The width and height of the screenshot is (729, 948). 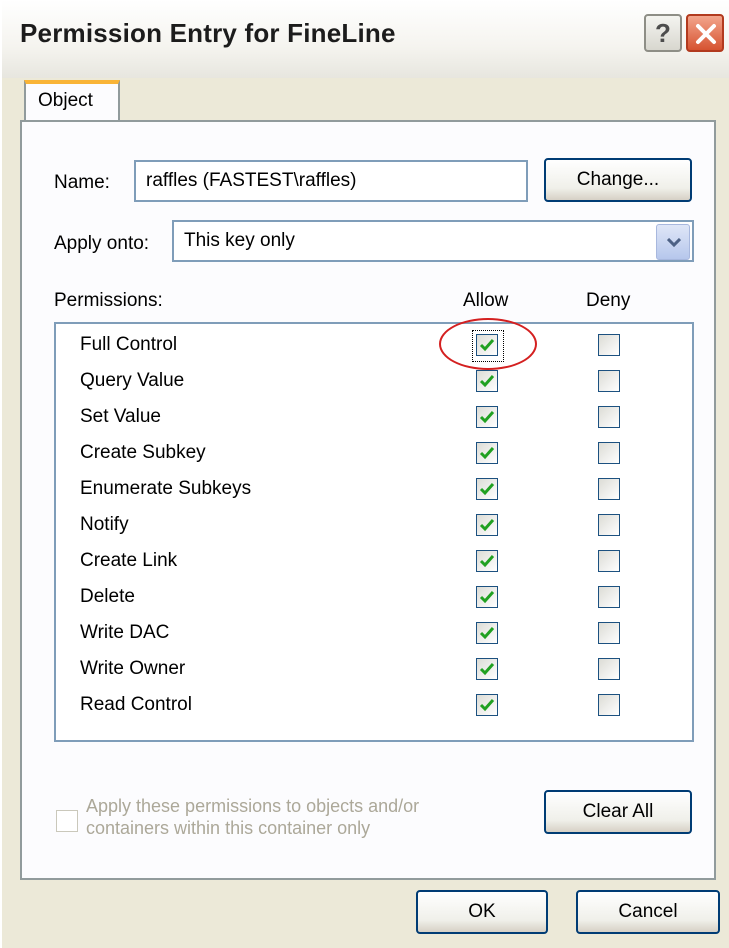 I want to click on allow-checkbox-delete, so click(x=487, y=597).